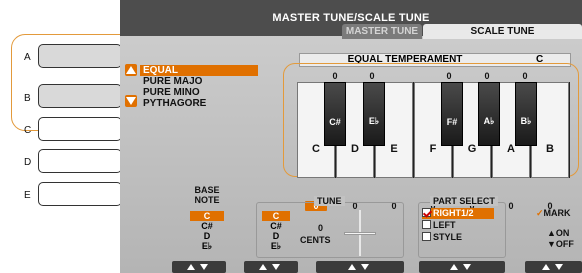 The width and height of the screenshot is (582, 273). What do you see at coordinates (382, 31) in the screenshot?
I see `tab-master-tune: MASTER TUNE` at bounding box center [382, 31].